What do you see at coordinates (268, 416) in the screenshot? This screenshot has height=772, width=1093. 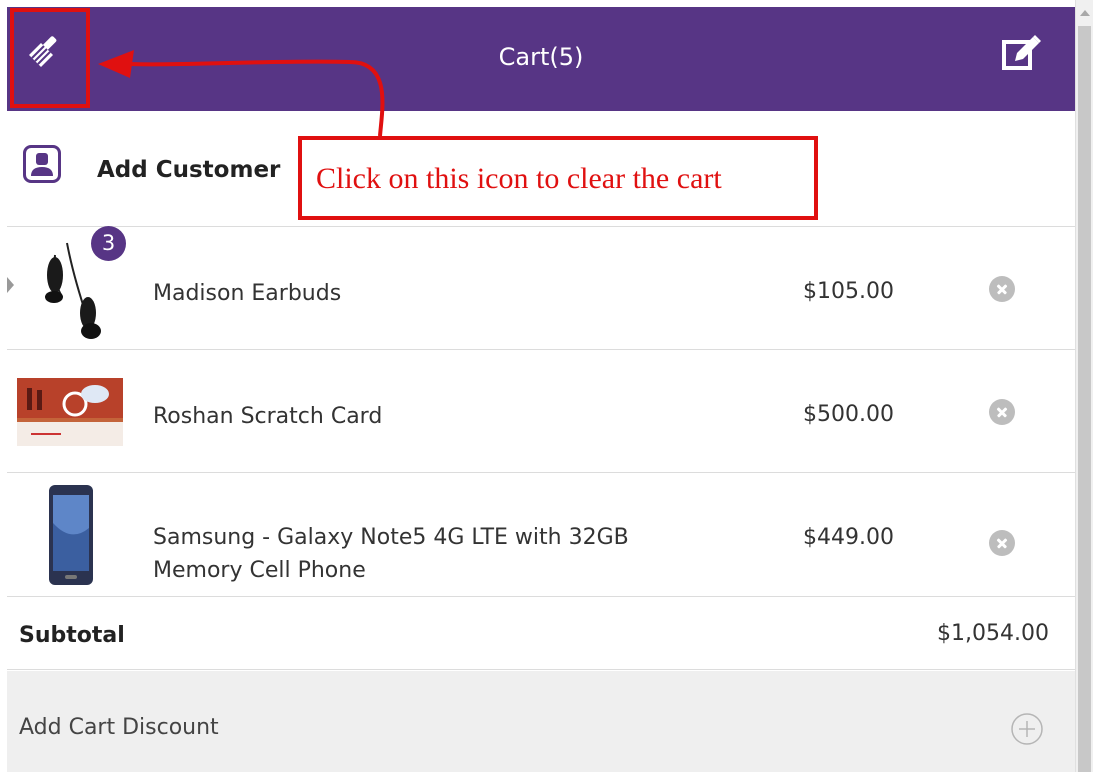 I see `item-name: Roshan Scratch Card` at bounding box center [268, 416].